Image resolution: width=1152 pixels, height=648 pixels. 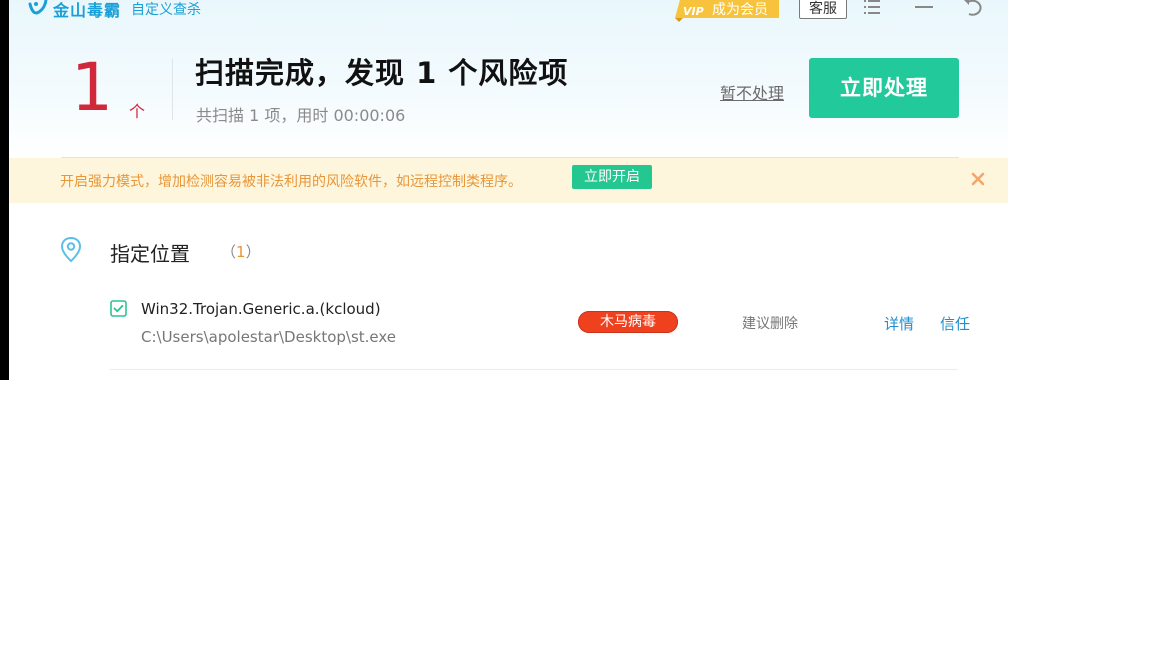 What do you see at coordinates (612, 177) in the screenshot?
I see `enable-power-mode-button: 立即开启` at bounding box center [612, 177].